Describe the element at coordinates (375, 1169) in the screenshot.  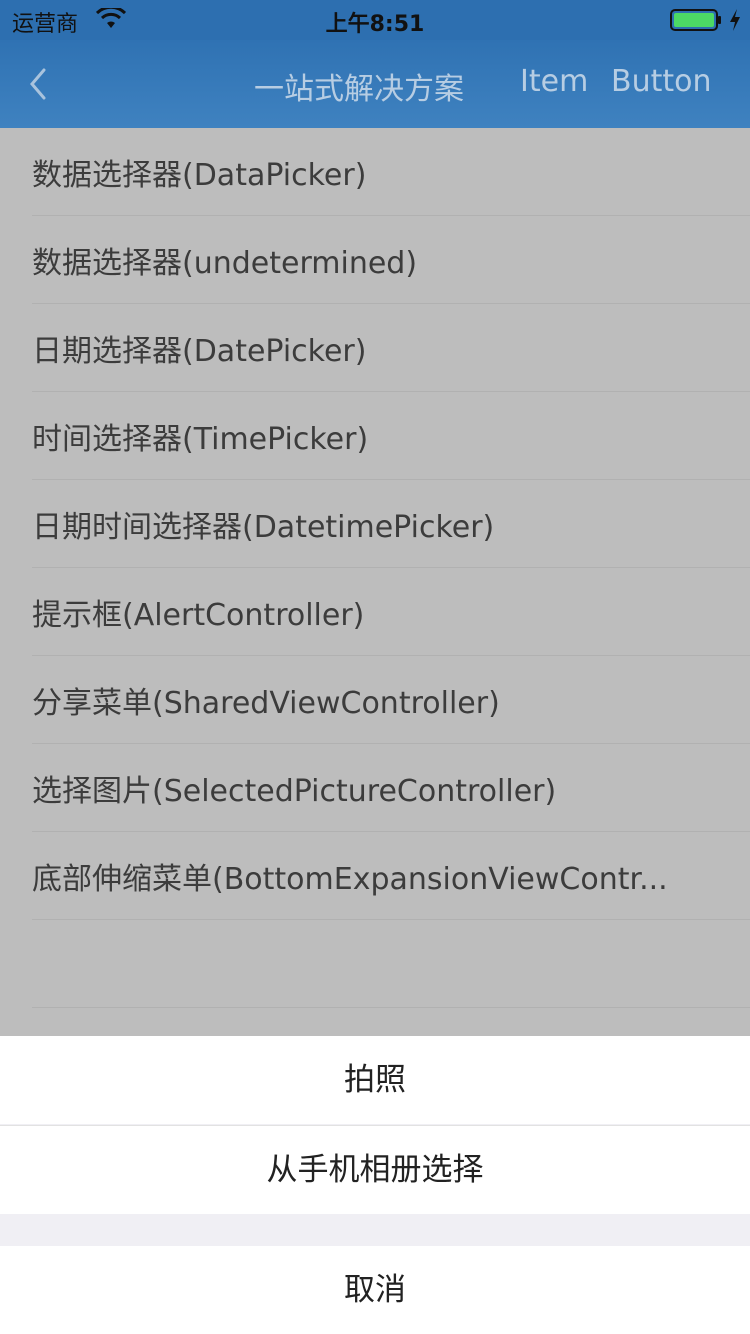
I see `choose-from-album-option: 从手机相册选择` at that location.